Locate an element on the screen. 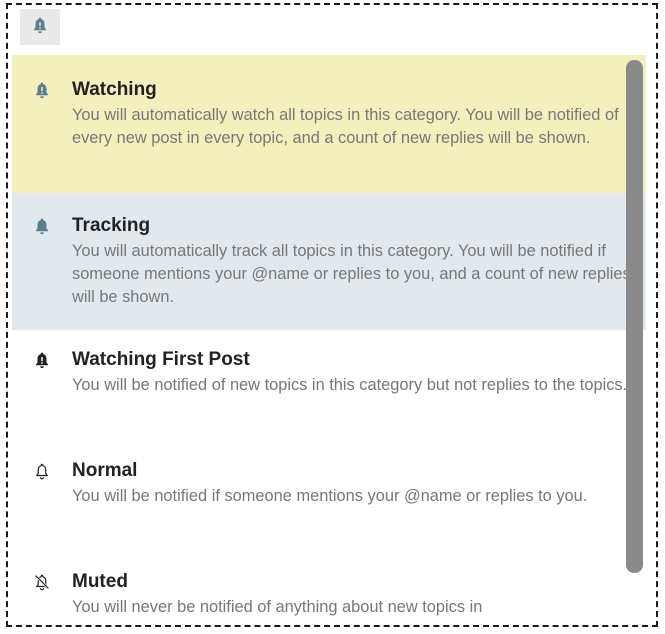 The width and height of the screenshot is (665, 634). notification-level-button is located at coordinates (40, 27).